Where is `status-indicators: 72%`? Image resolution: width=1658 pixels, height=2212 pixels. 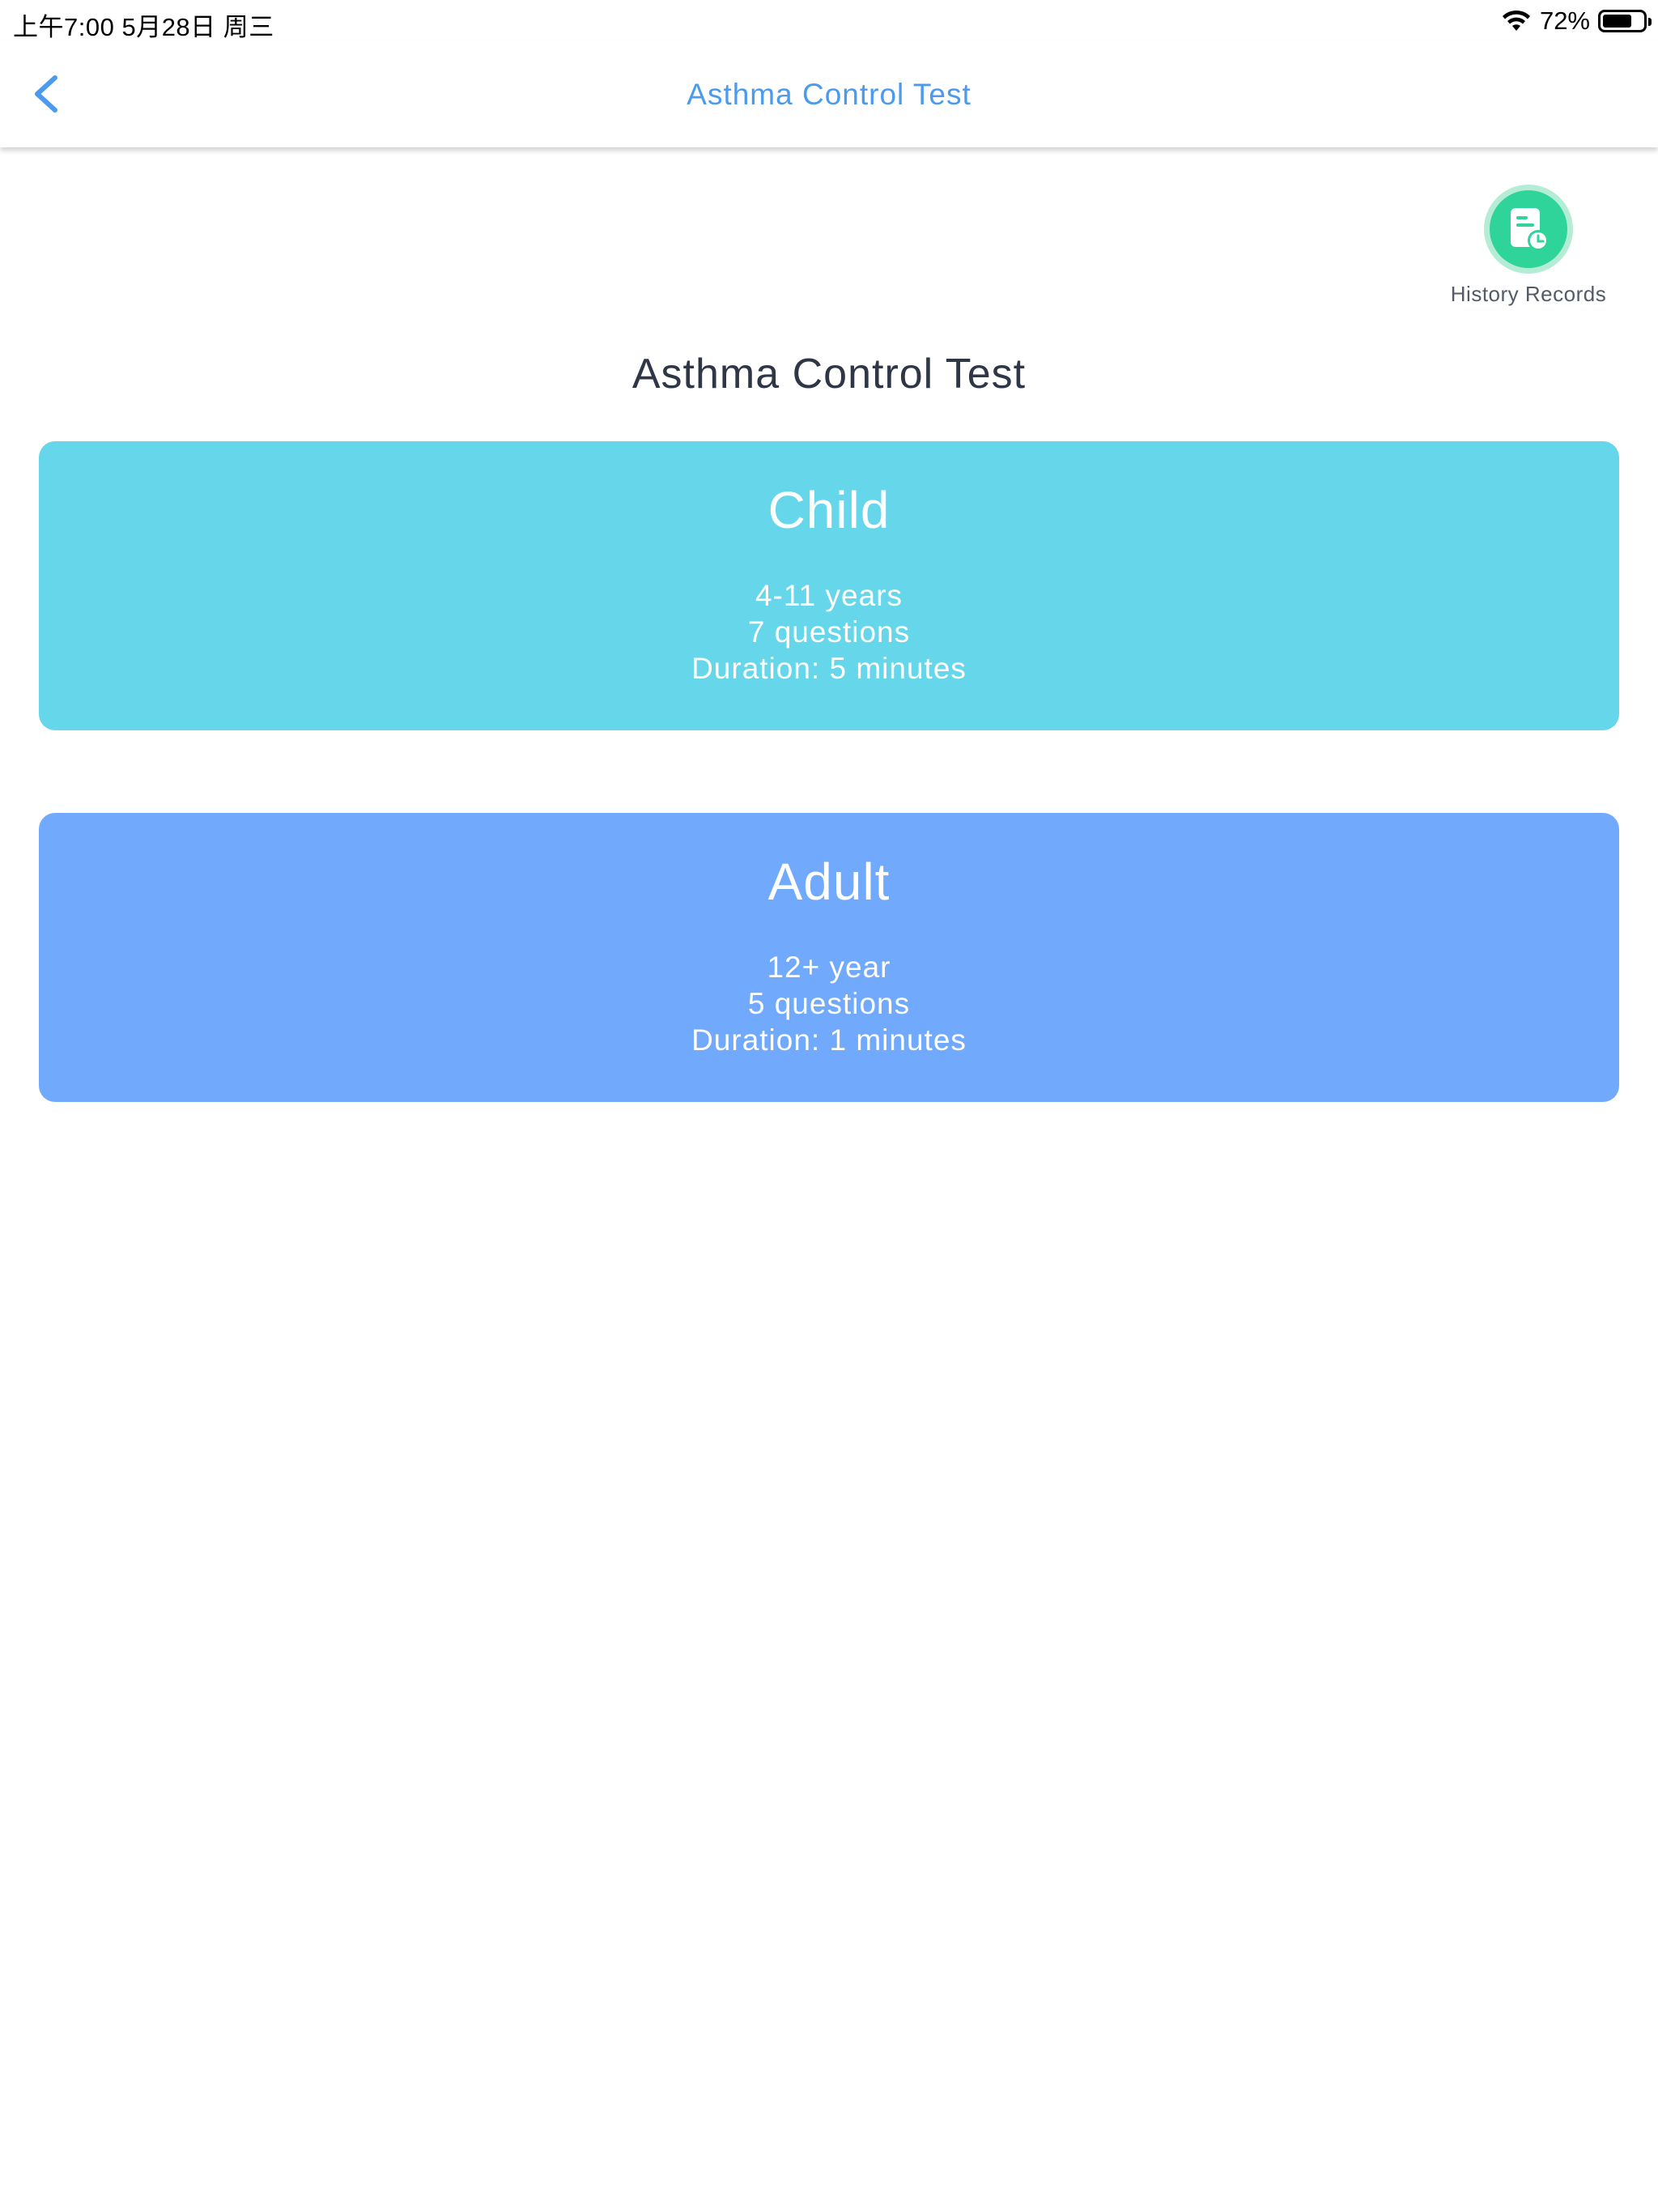
status-indicators: 72% is located at coordinates (1576, 21).